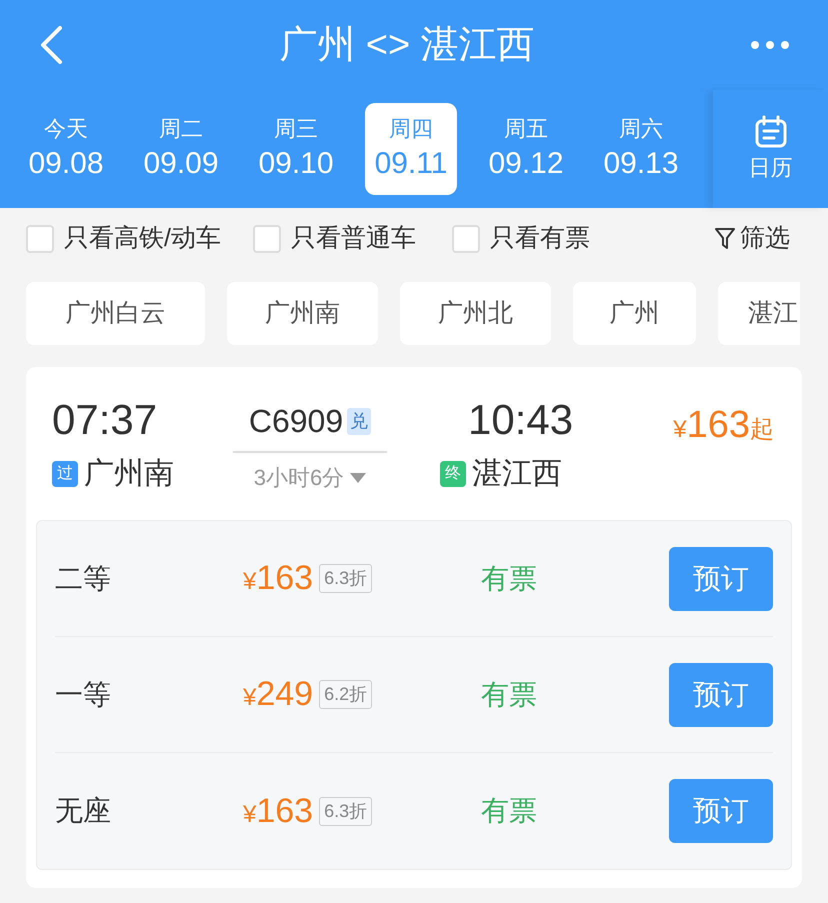 The width and height of the screenshot is (828, 903). I want to click on station-chip: 广州白云, so click(115, 313).